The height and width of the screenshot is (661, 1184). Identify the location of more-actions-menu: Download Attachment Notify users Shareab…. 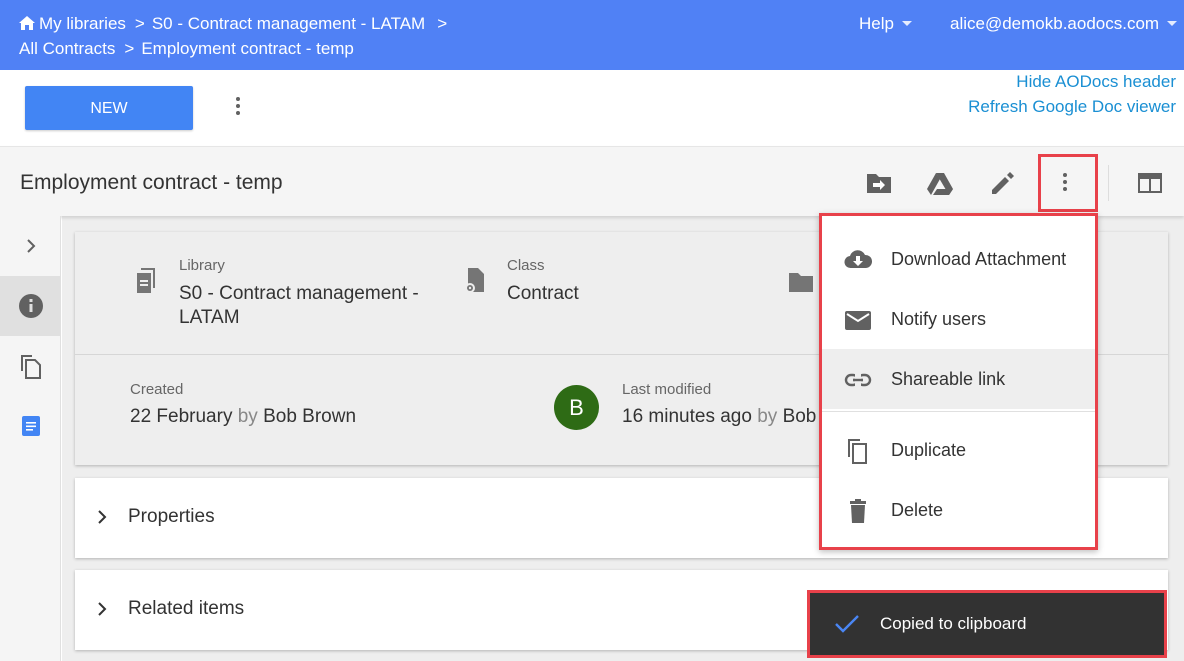
(958, 381).